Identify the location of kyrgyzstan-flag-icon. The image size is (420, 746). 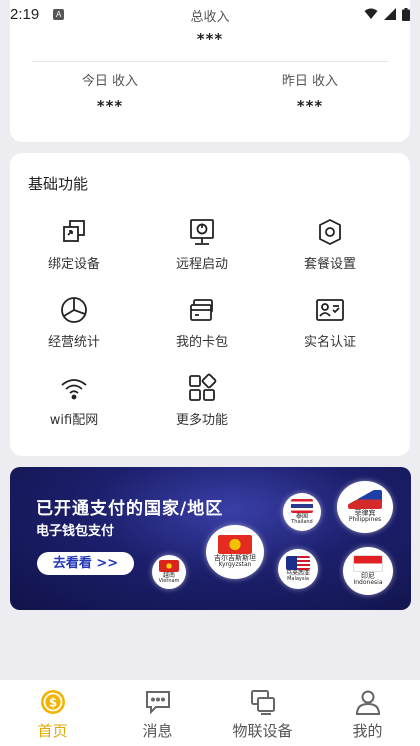
(235, 544).